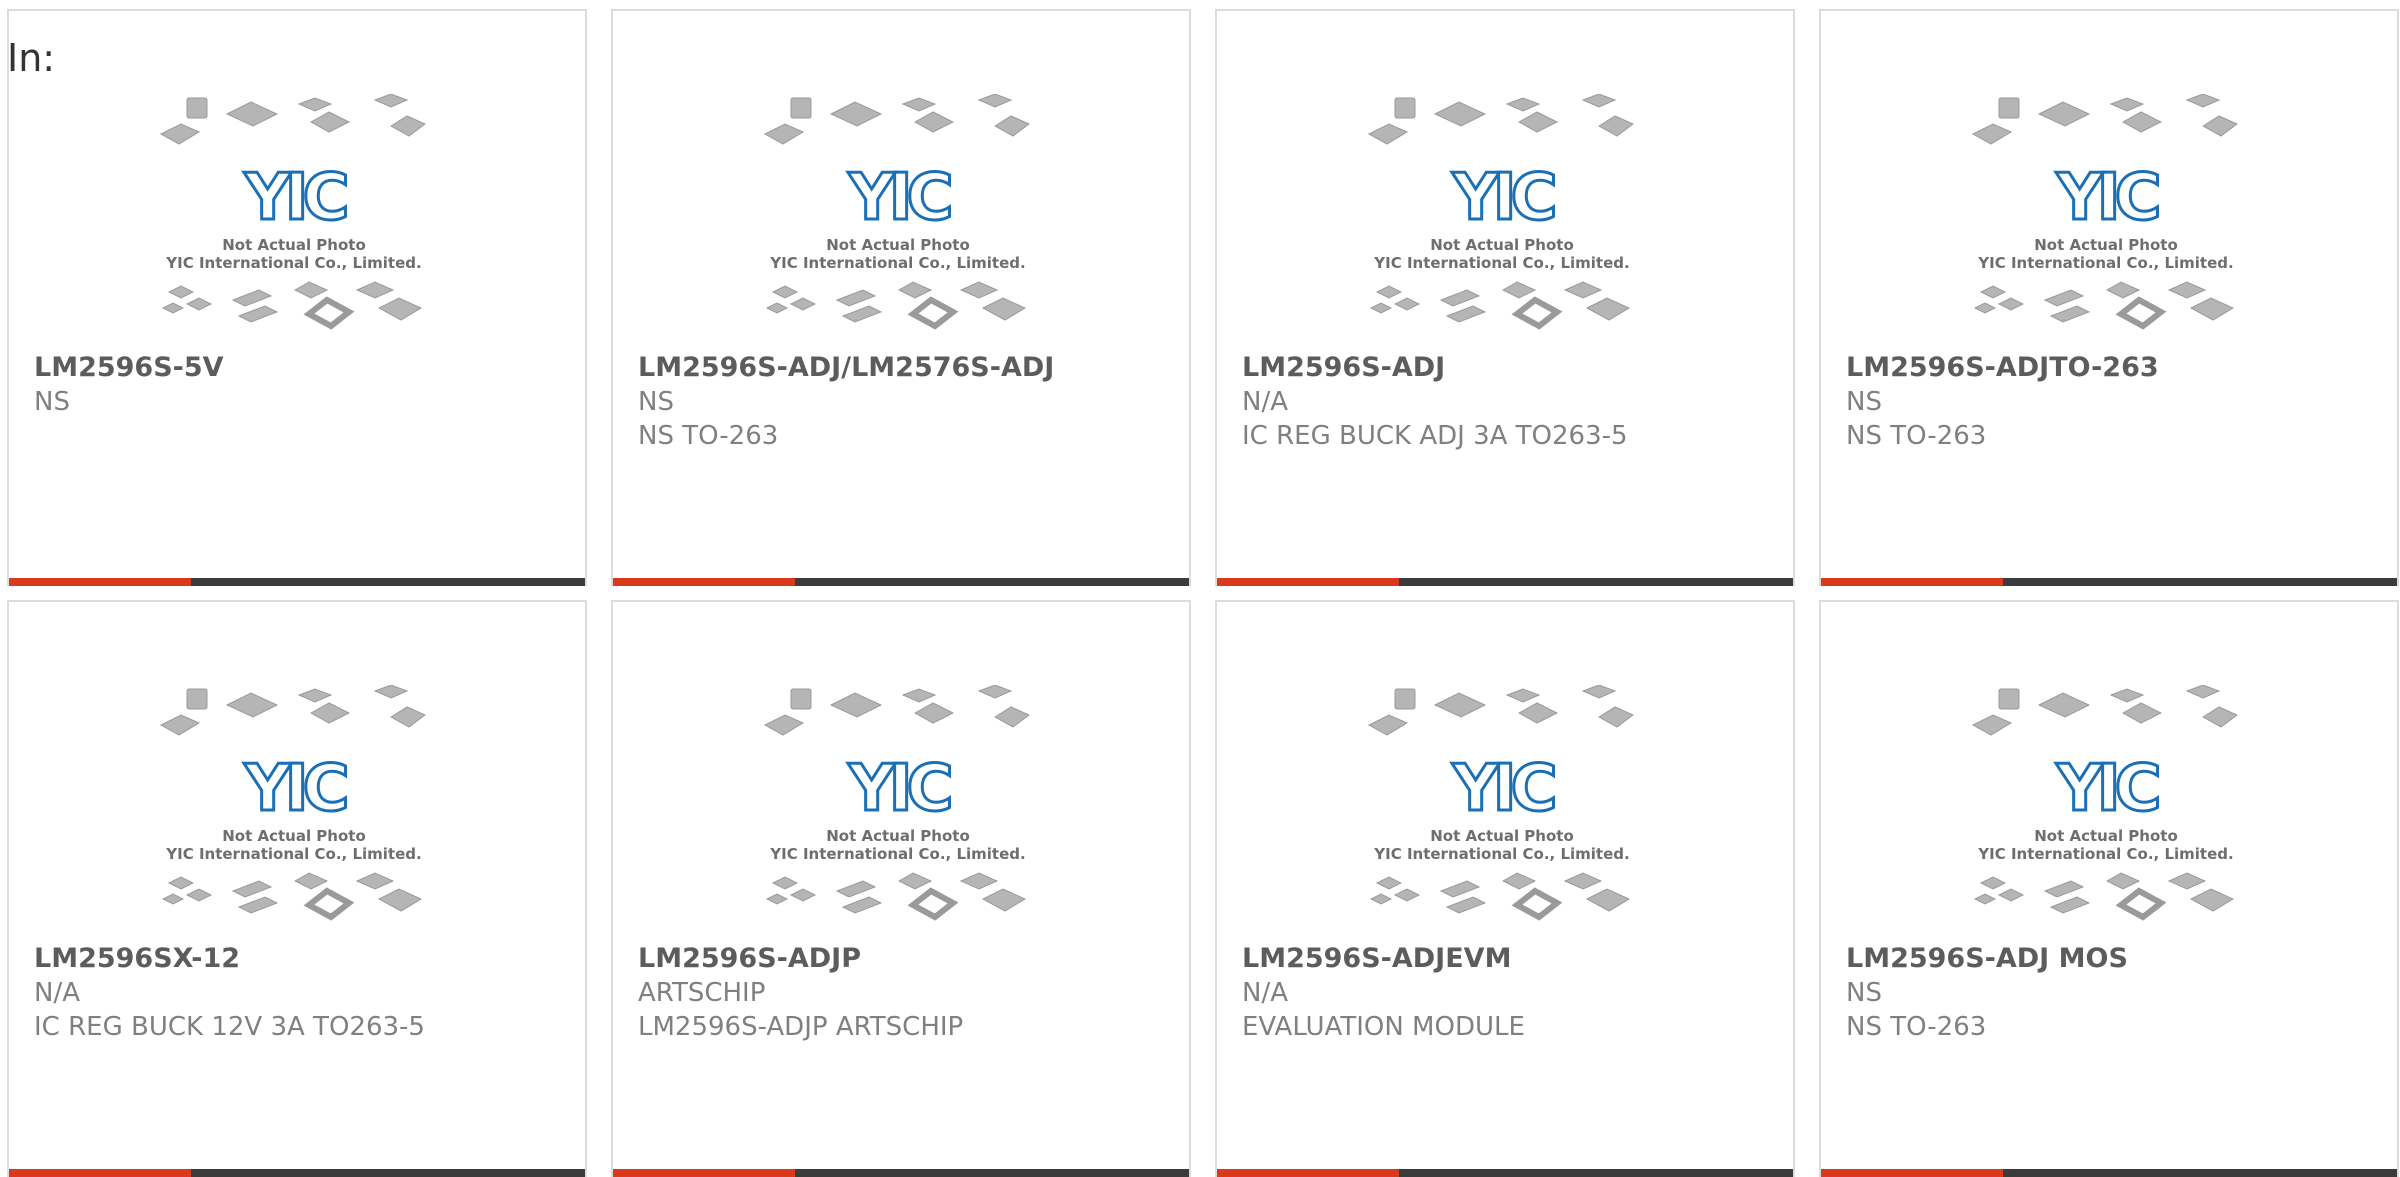  What do you see at coordinates (304, 959) in the screenshot?
I see `part-number-link: LM2596SX-12` at bounding box center [304, 959].